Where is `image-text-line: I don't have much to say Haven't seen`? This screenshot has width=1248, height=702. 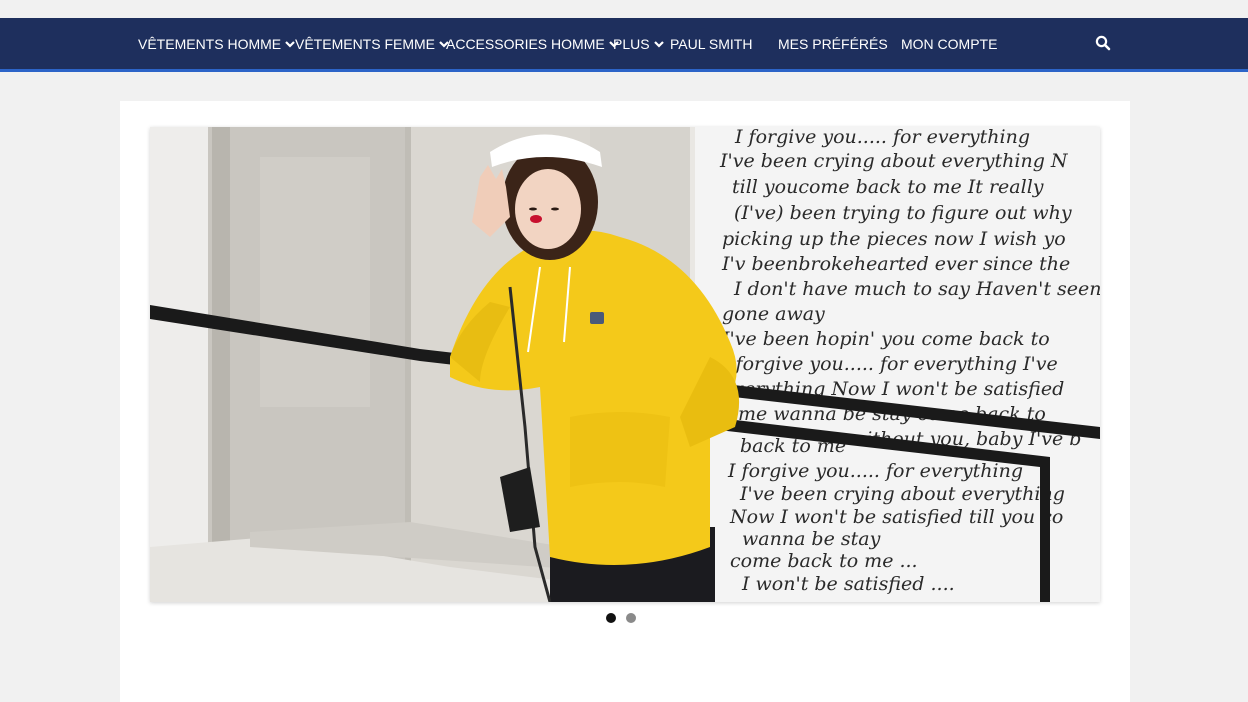 image-text-line: I don't have much to say Haven't seen is located at coordinates (916, 289).